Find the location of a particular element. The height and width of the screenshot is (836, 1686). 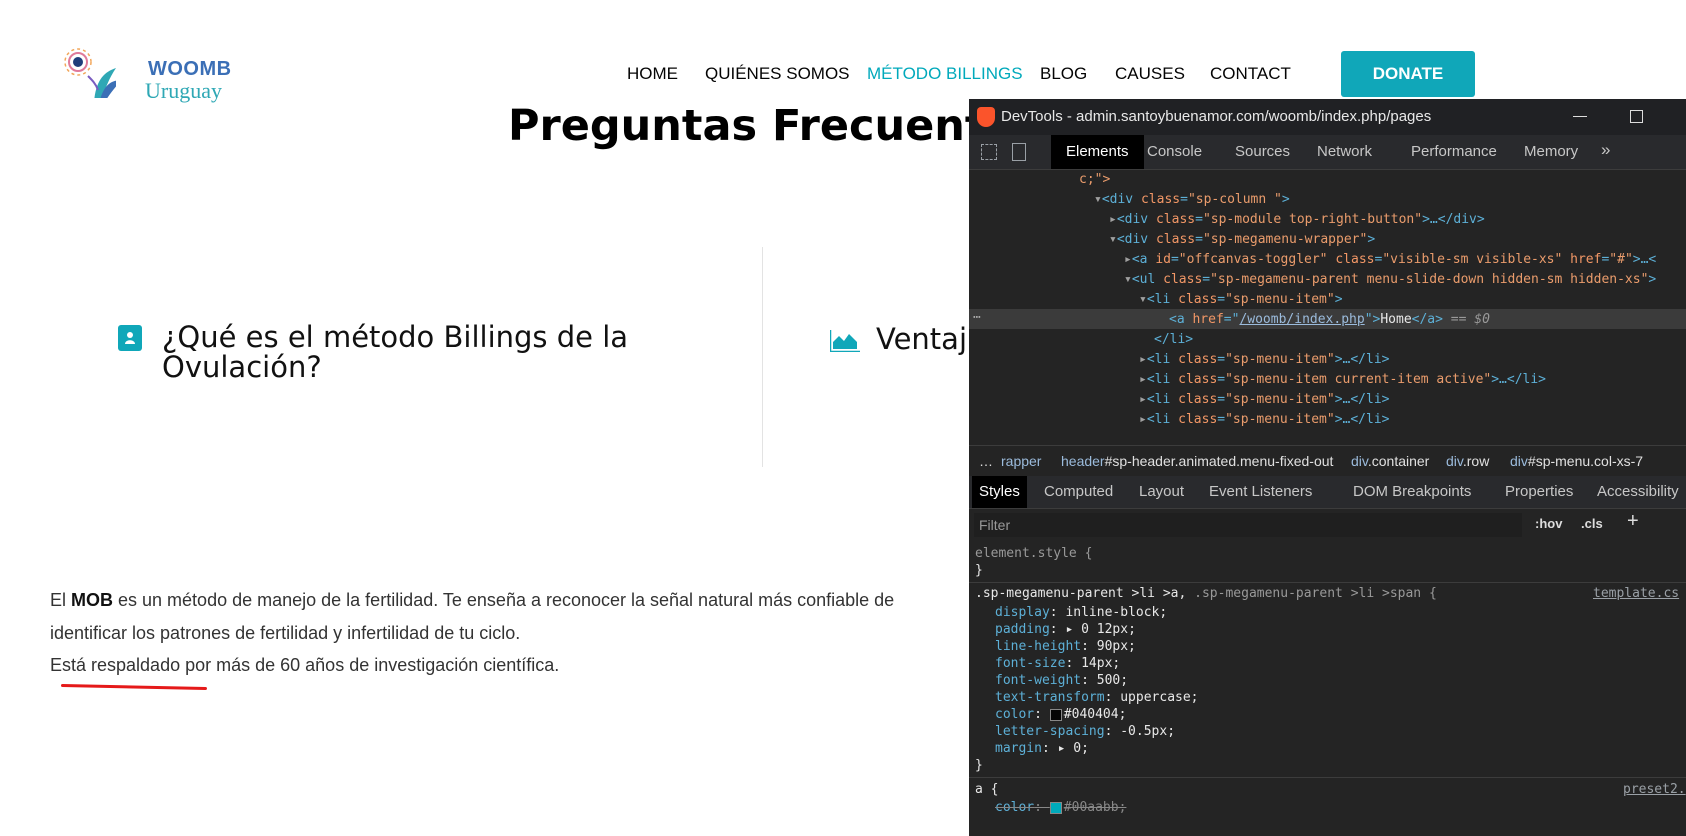

tab-network: Network is located at coordinates (1344, 151).